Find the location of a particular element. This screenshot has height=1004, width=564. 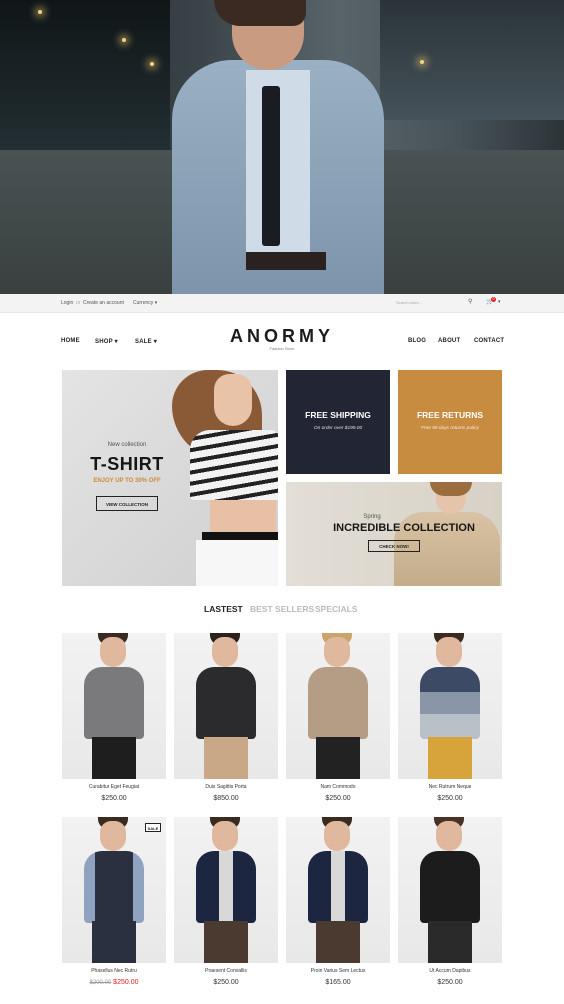

nav-sale: SALE ▾ is located at coordinates (146, 341).